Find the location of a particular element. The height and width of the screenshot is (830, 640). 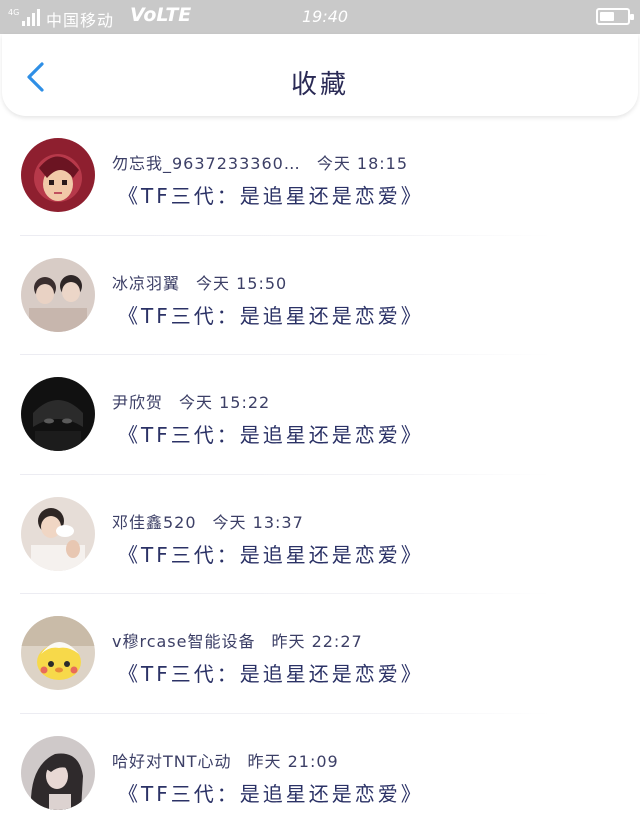

item-time: 今天 18:15 is located at coordinates (362, 163).